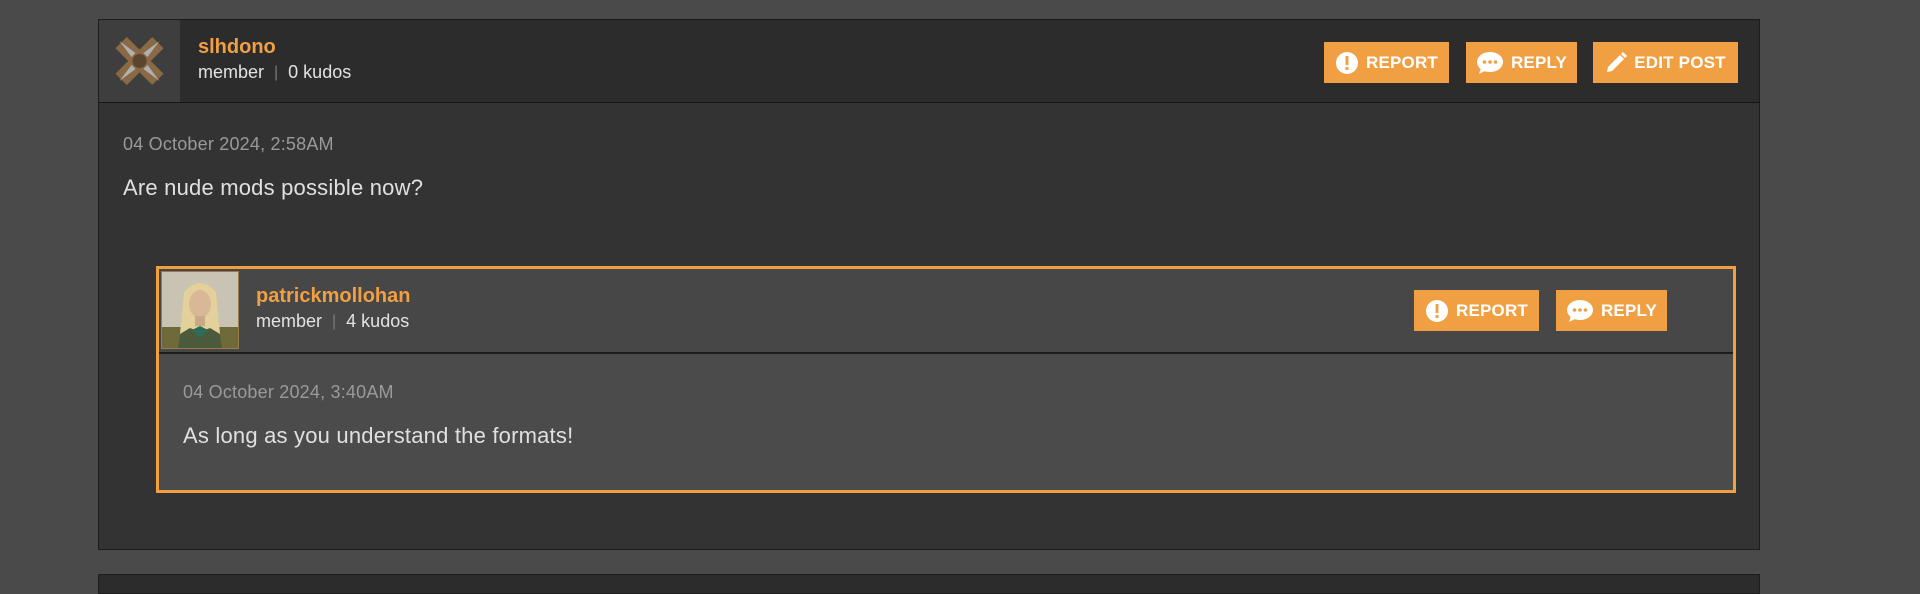 This screenshot has height=594, width=1920. I want to click on reply-button-label: REPLY, so click(1539, 62).